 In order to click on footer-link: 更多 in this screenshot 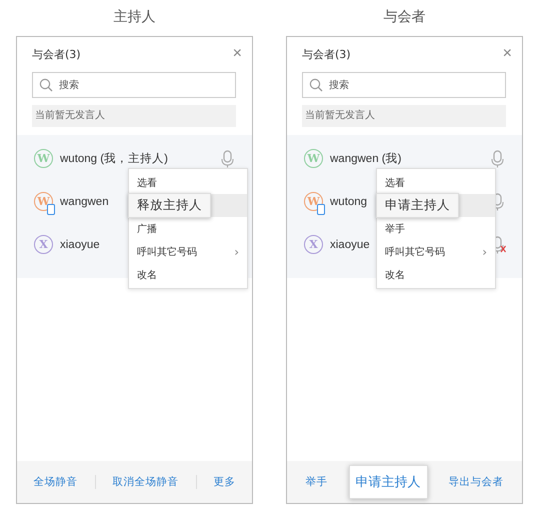, I will do `click(225, 482)`.